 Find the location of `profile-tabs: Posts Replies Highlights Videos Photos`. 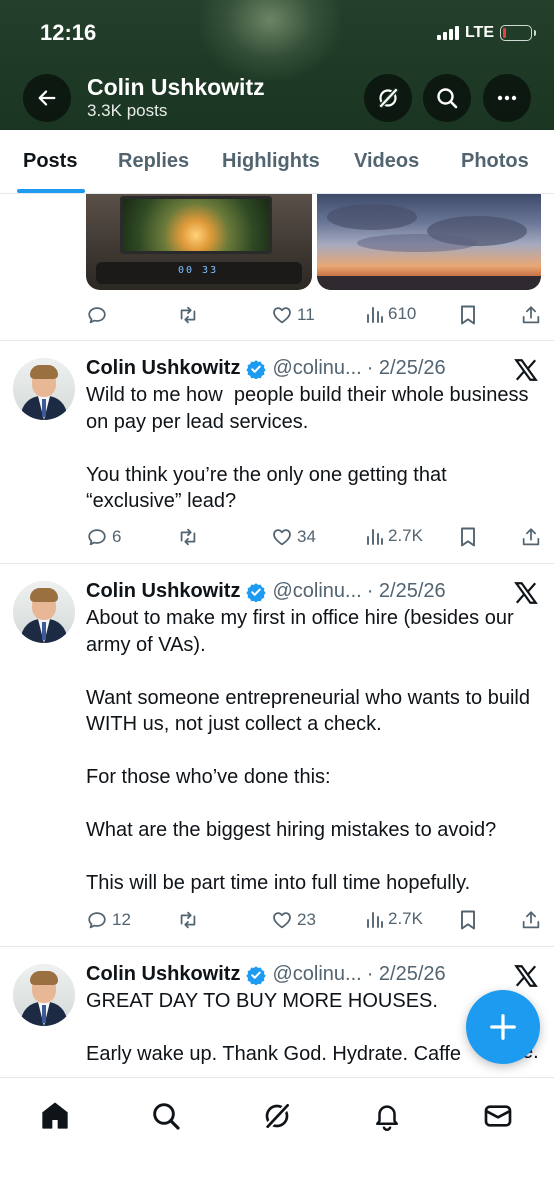

profile-tabs: Posts Replies Highlights Videos Photos is located at coordinates (277, 162).